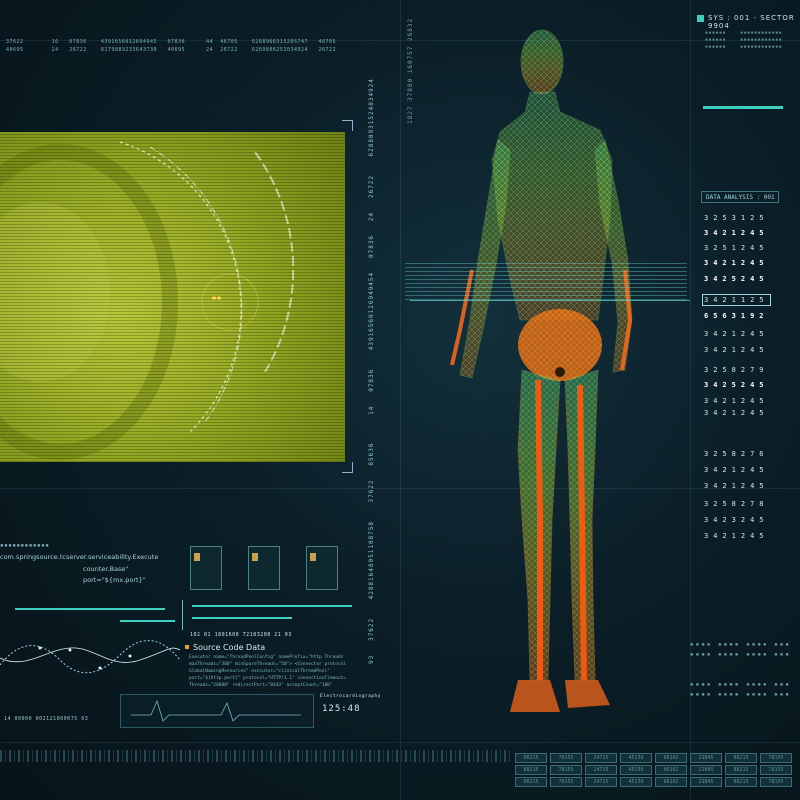 Image resolution: width=800 pixels, height=800 pixels. I want to click on code-line: port="${mx.port}", so click(114, 580).